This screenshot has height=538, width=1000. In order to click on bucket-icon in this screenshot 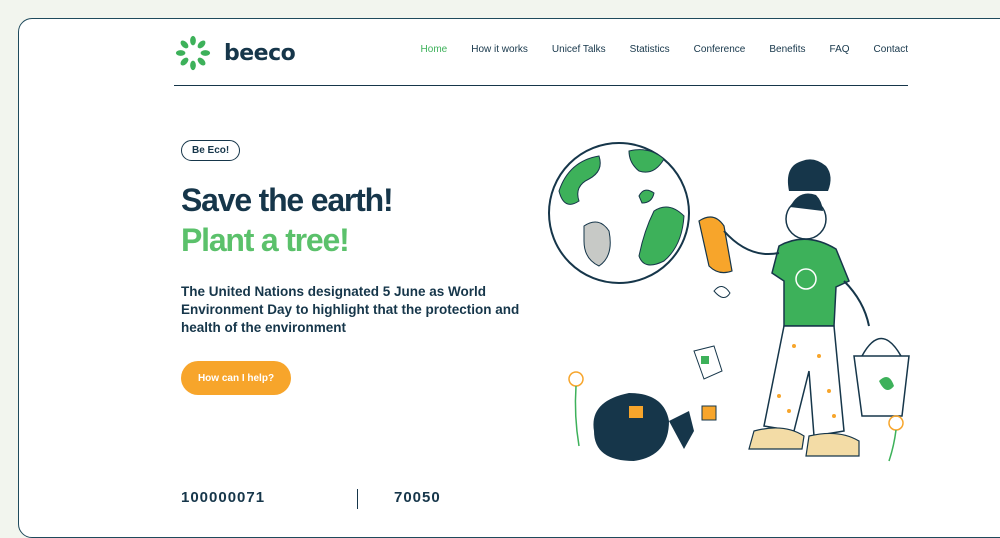, I will do `click(881, 377)`.